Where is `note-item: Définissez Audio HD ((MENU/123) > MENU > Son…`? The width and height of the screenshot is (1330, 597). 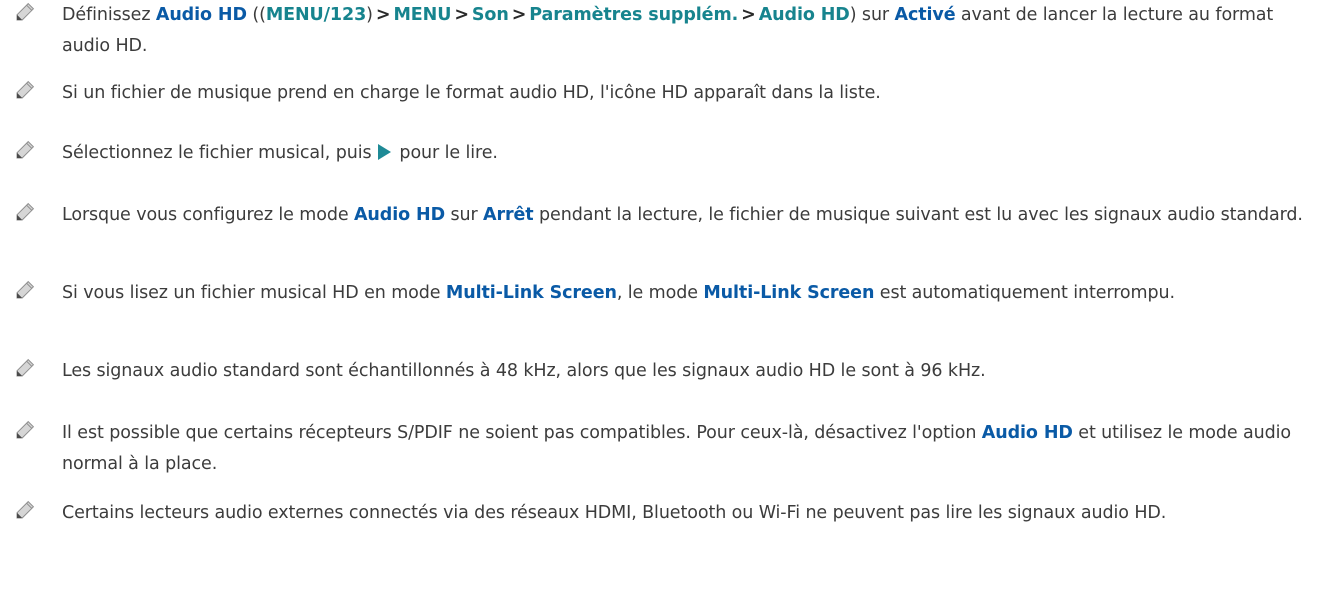
note-item: Définissez Audio HD ((MENU/123) > MENU > Son… is located at coordinates (665, 31).